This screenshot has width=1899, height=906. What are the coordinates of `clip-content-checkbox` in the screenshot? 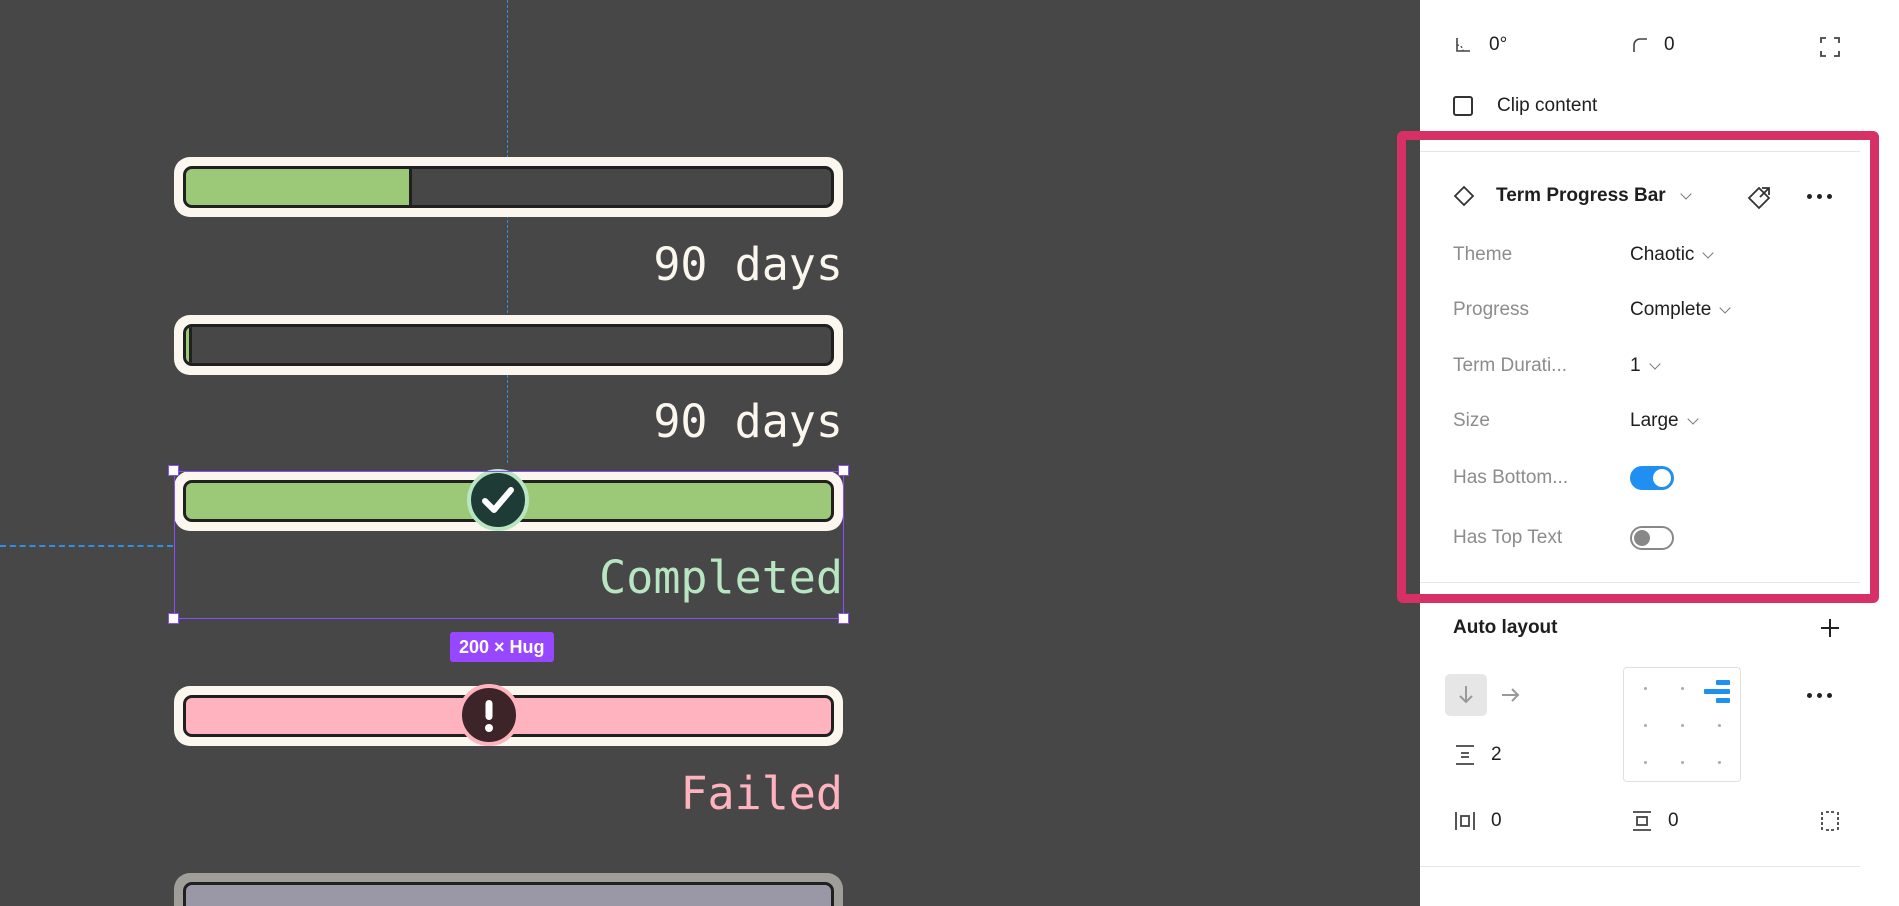 It's located at (1463, 106).